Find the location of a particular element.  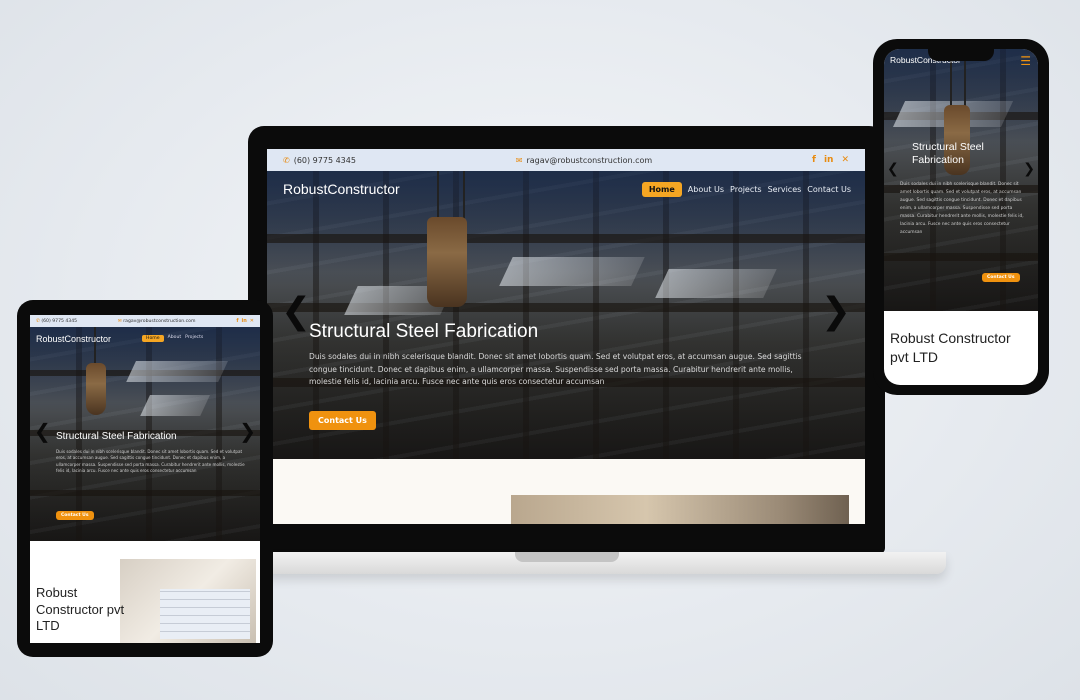

phone-notch is located at coordinates (961, 55).